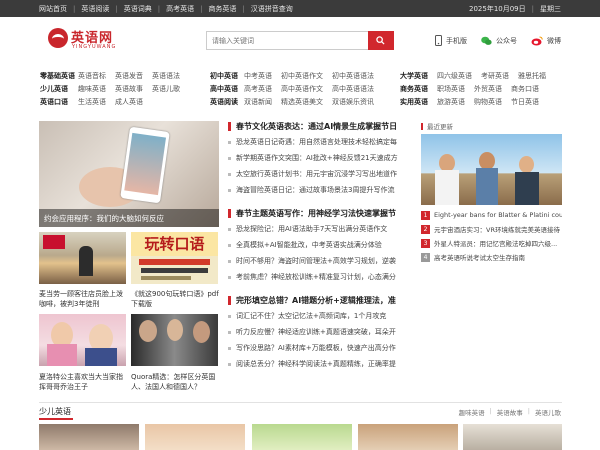 The image size is (600, 450). What do you see at coordinates (353, 76) in the screenshot?
I see `nav-item: 初中英语语法` at bounding box center [353, 76].